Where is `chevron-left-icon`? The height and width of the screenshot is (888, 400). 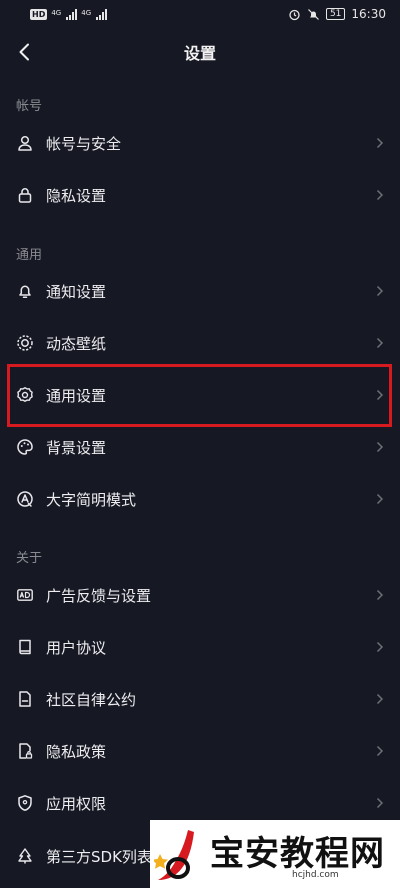 chevron-left-icon is located at coordinates (24, 52).